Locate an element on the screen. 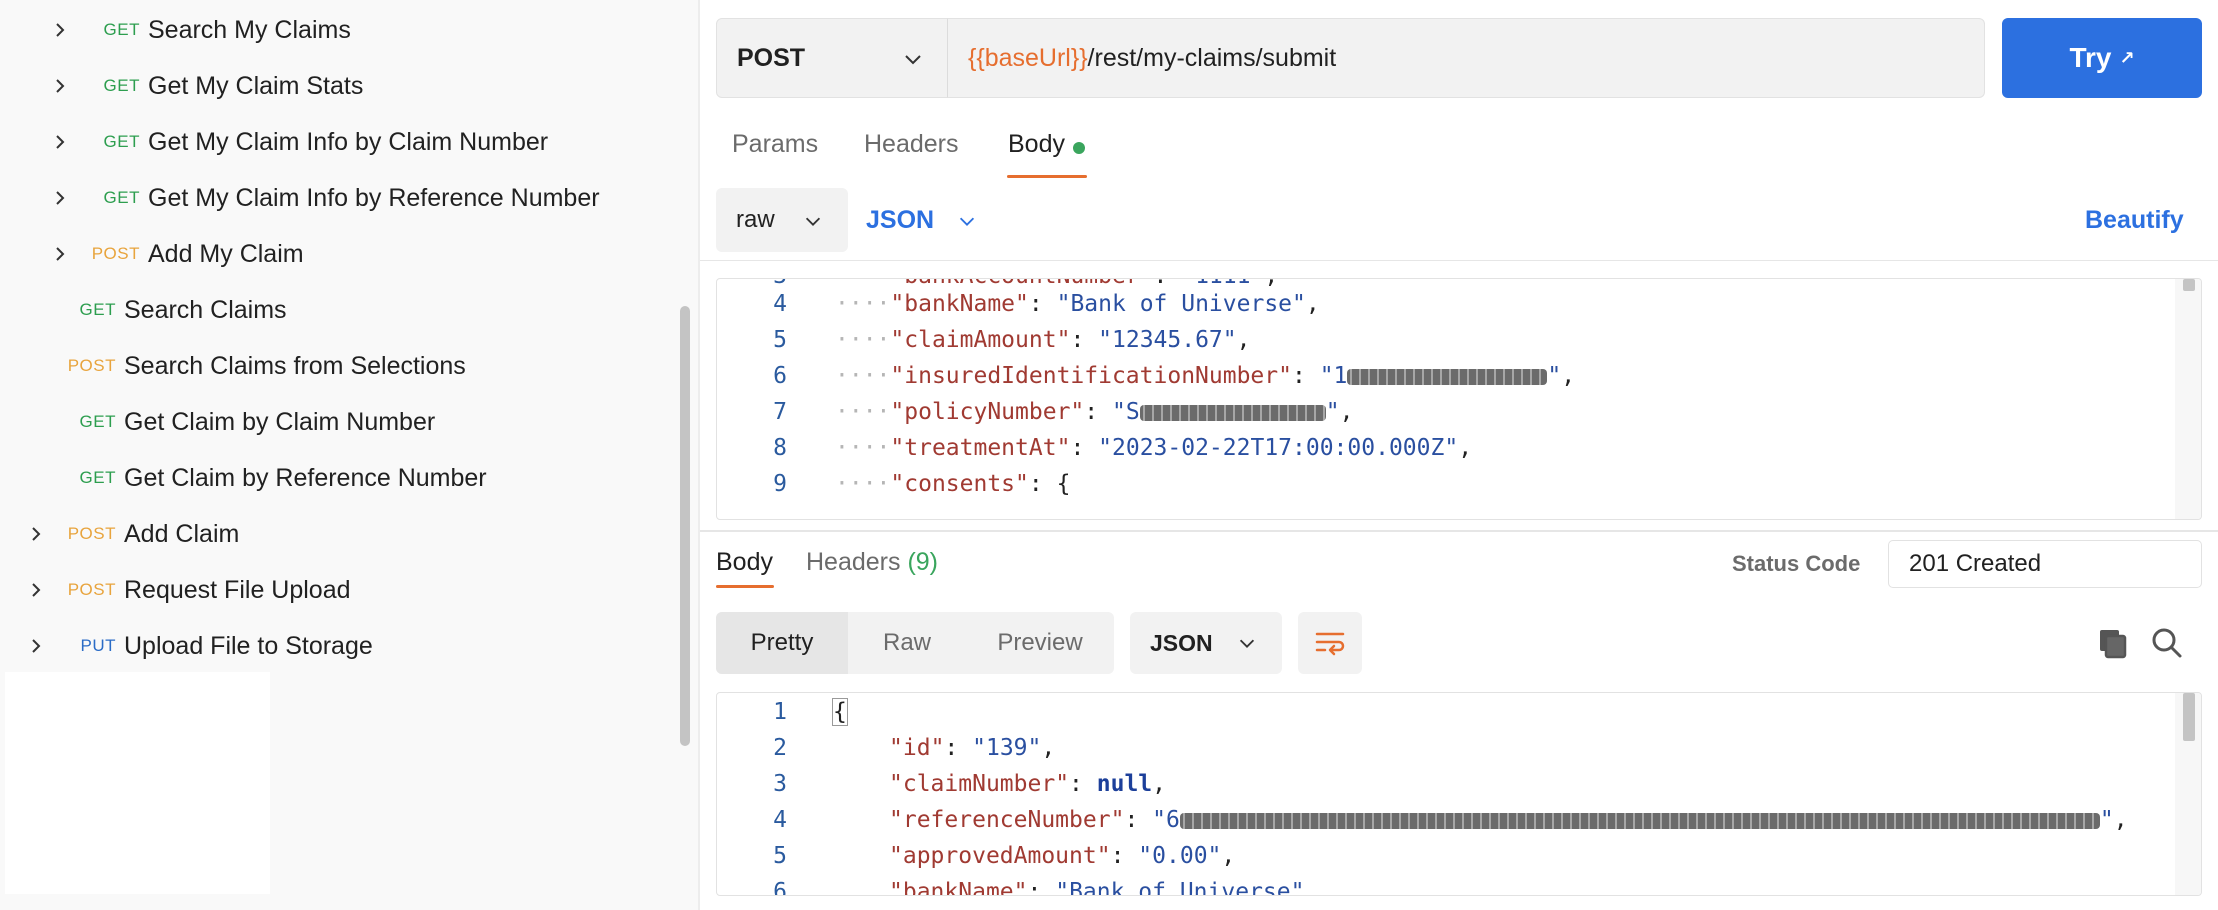 The height and width of the screenshot is (910, 2218). editor-scrollbar-track is located at coordinates (2188, 399).